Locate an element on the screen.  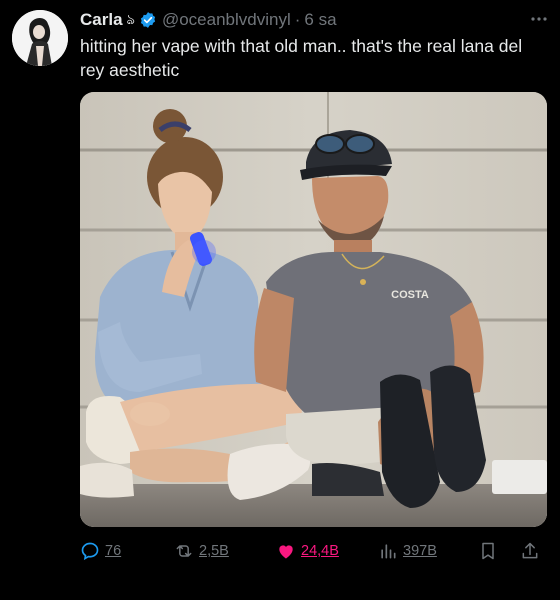
author-handle: @oceanblvdvinyl is located at coordinates (226, 20).